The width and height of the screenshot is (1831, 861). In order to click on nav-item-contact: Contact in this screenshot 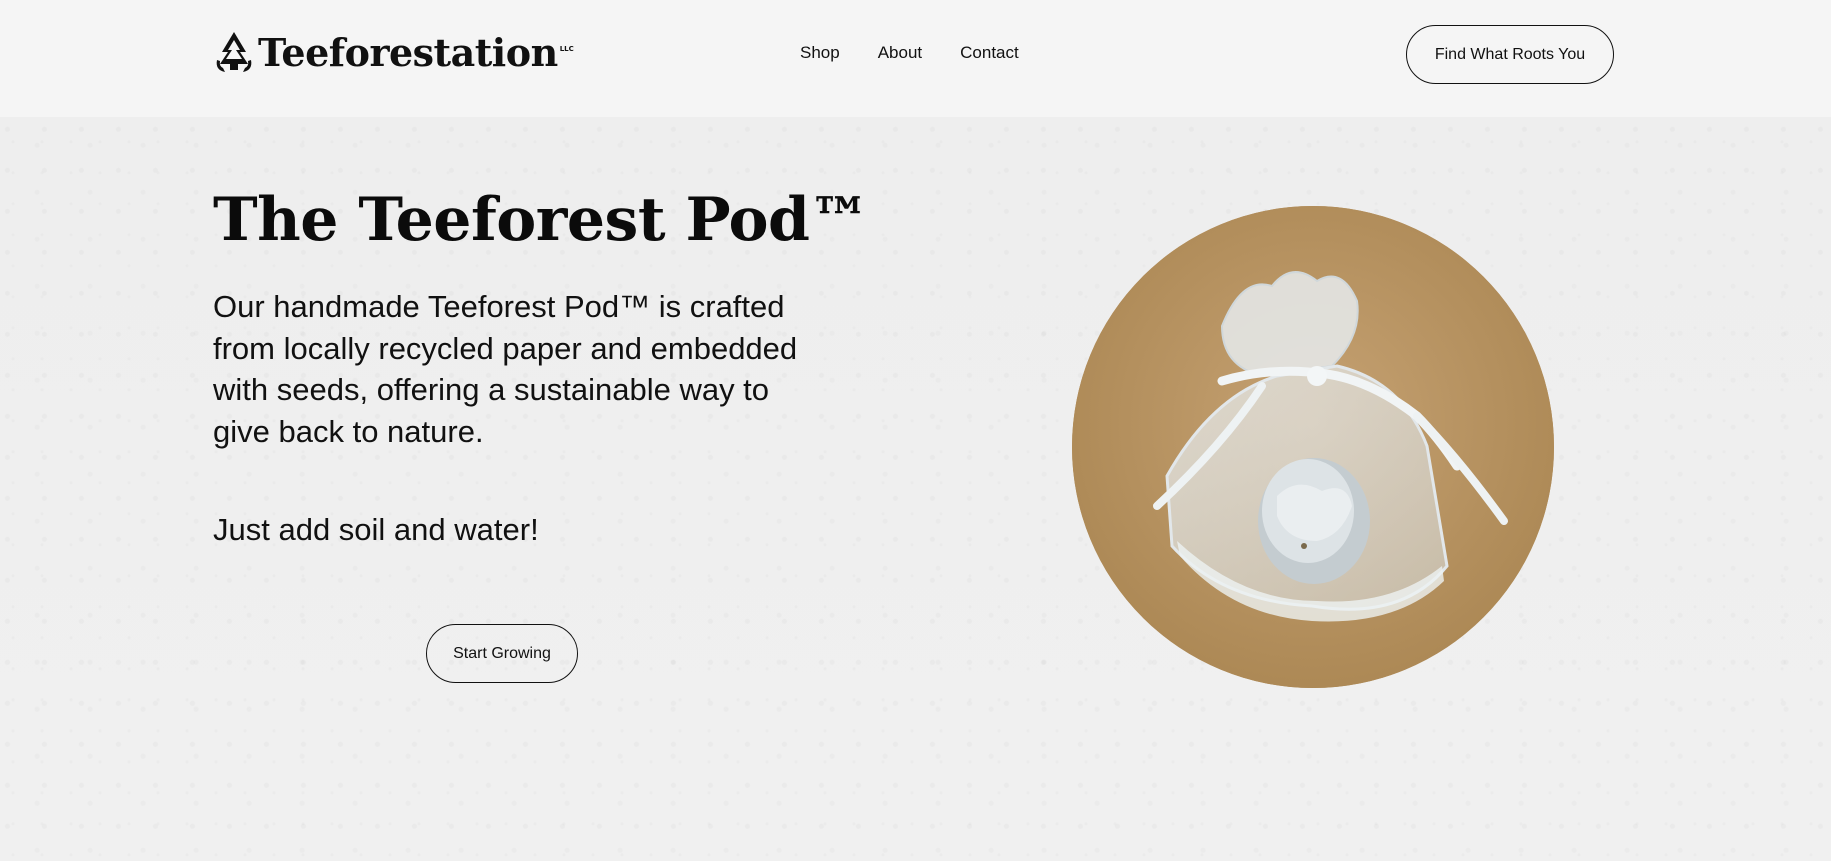, I will do `click(989, 53)`.